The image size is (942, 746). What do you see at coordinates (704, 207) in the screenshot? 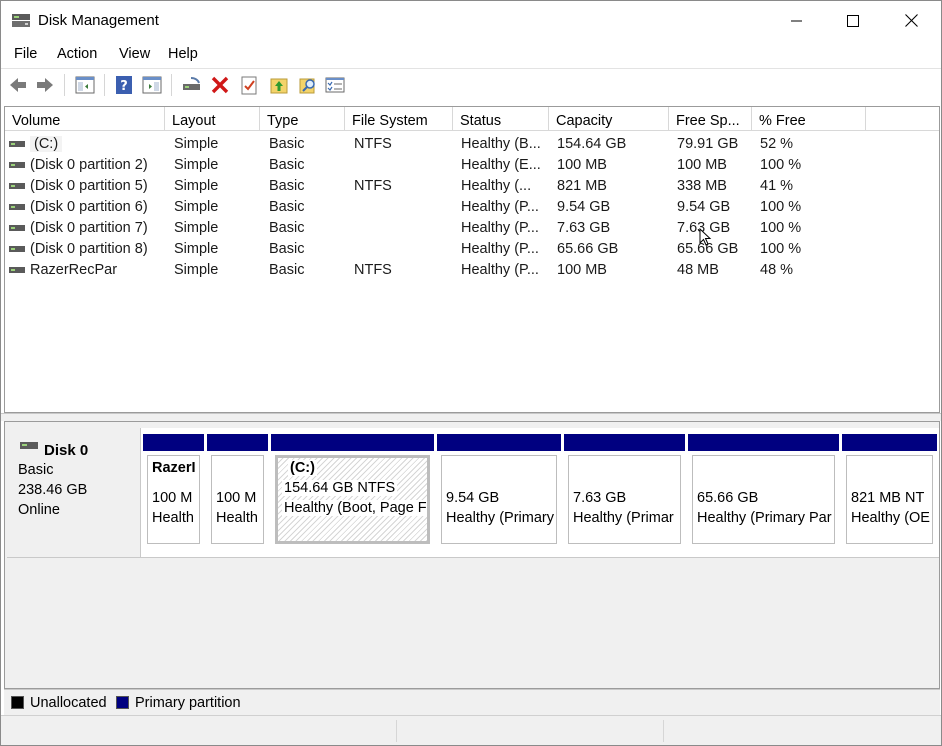
I see `cell-free-space: 9.54 GB` at bounding box center [704, 207].